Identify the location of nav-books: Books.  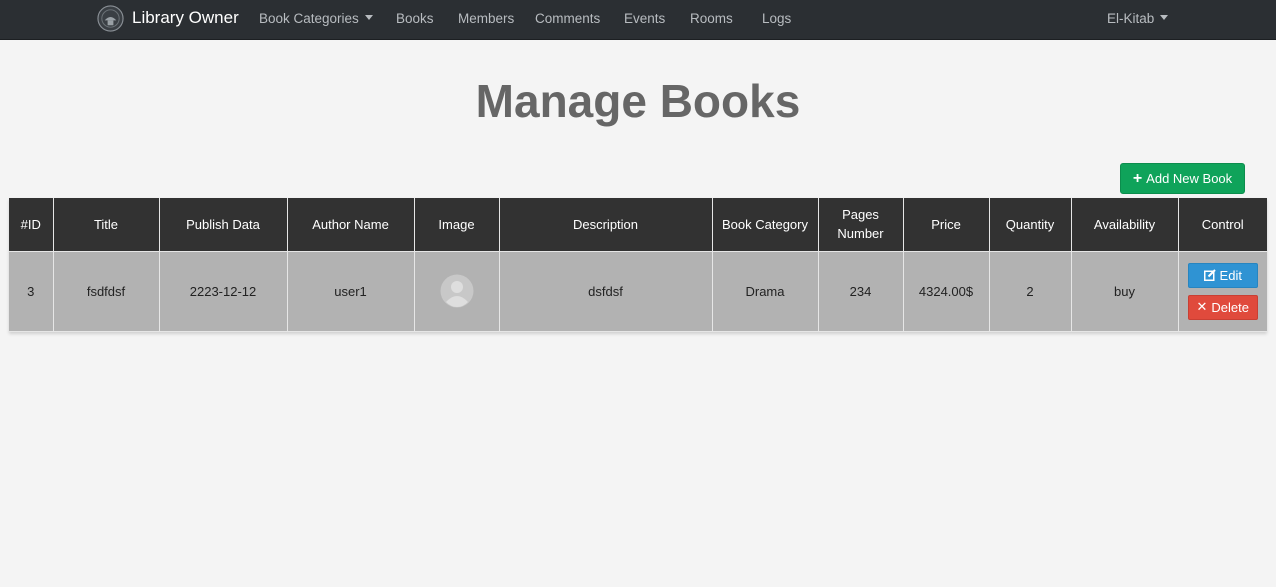
(415, 18).